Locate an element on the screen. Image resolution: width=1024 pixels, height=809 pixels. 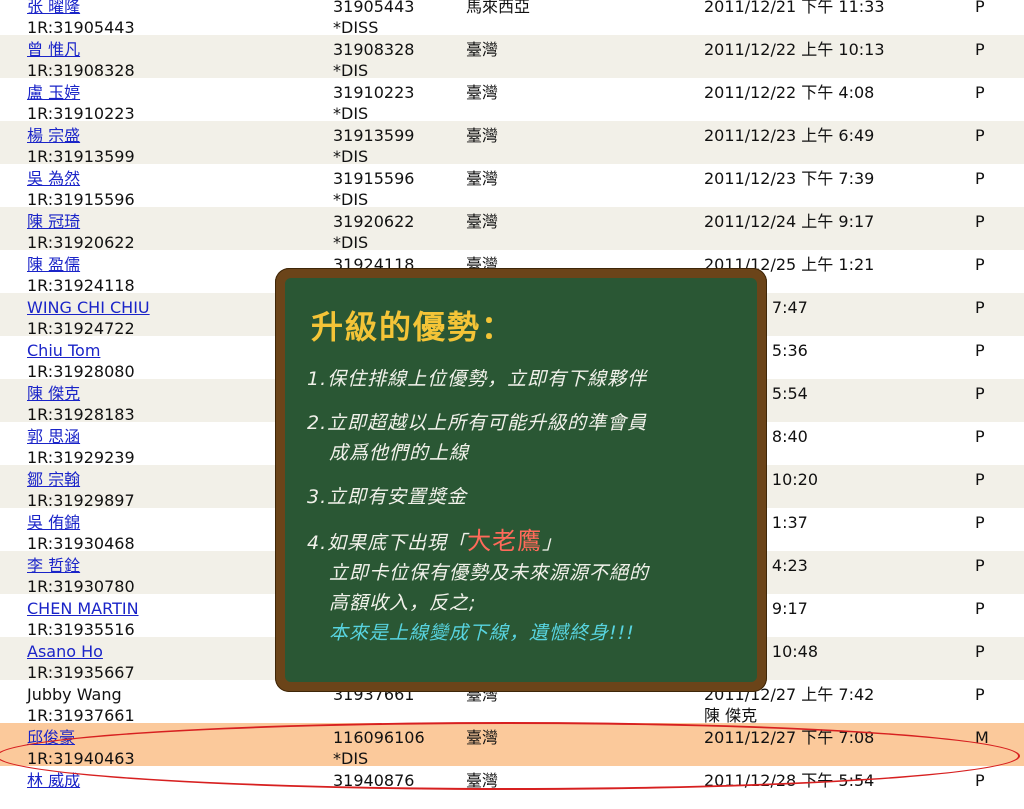
member-name-cell: 曾 惟凡 is located at coordinates (53, 49).